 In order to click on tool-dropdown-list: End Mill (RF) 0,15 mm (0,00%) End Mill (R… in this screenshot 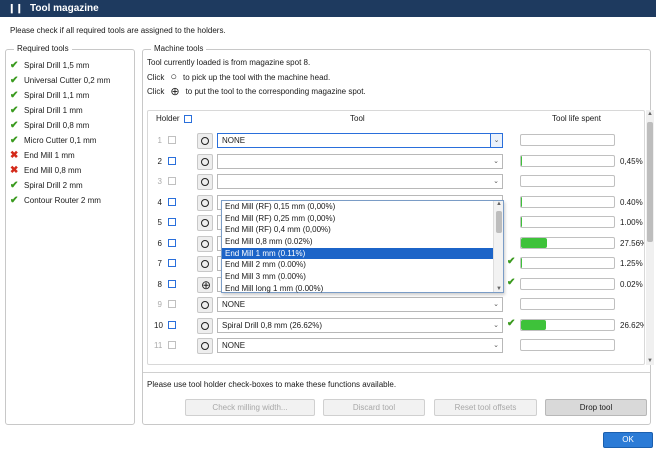, I will do `click(362, 246)`.